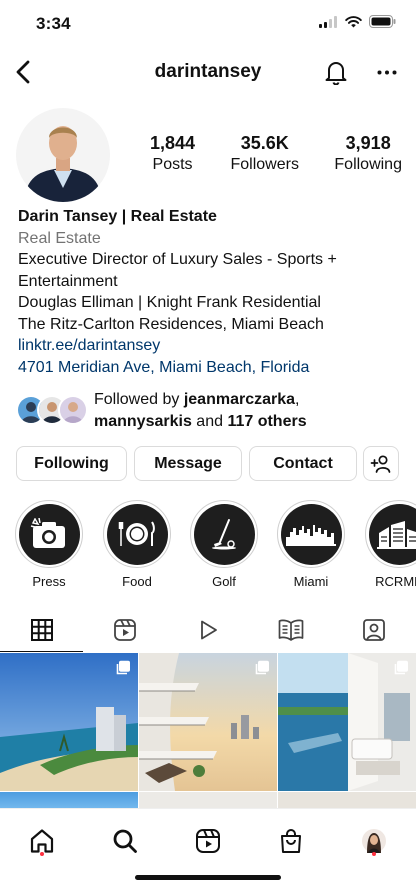 The image size is (416, 896). I want to click on posts-label: Posts, so click(172, 164).